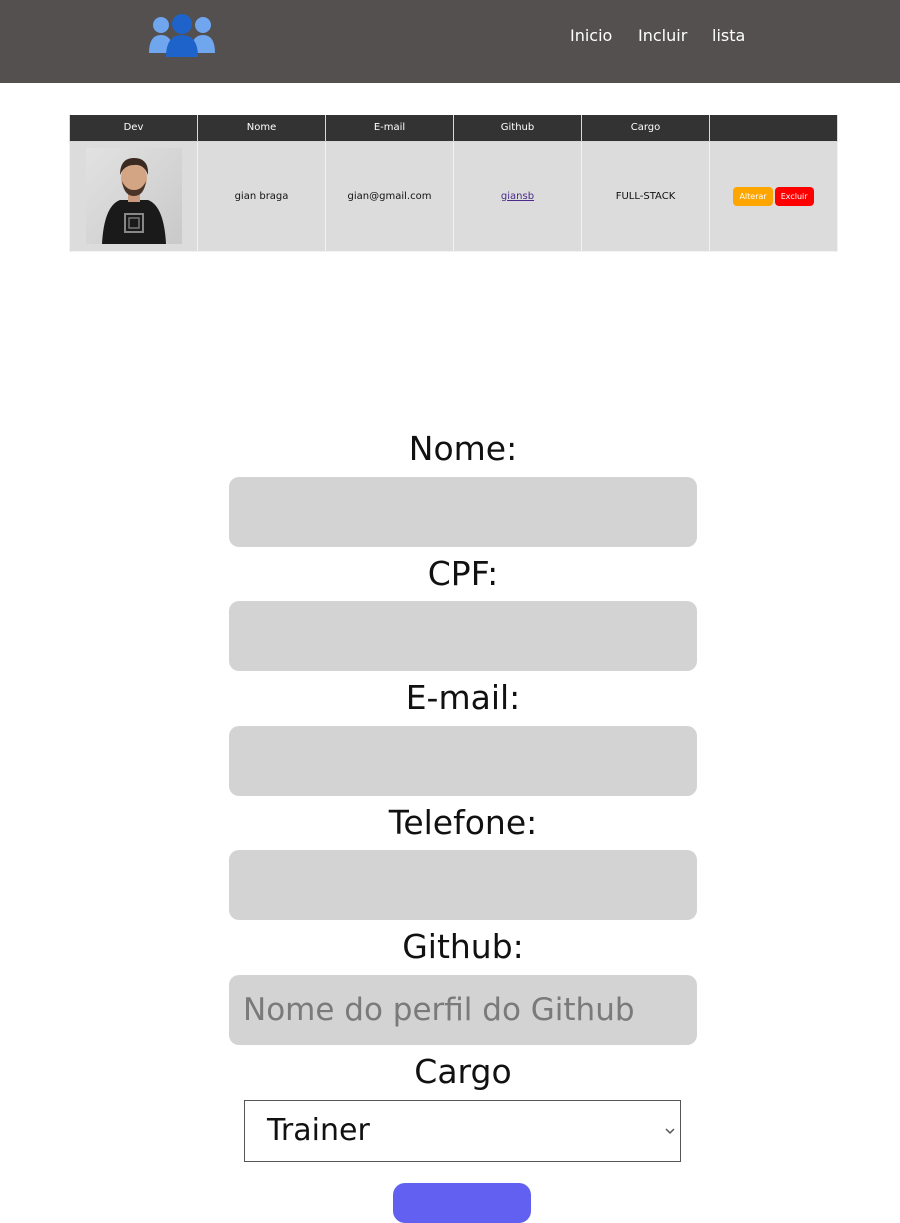  What do you see at coordinates (462, 1203) in the screenshot?
I see `submit-button` at bounding box center [462, 1203].